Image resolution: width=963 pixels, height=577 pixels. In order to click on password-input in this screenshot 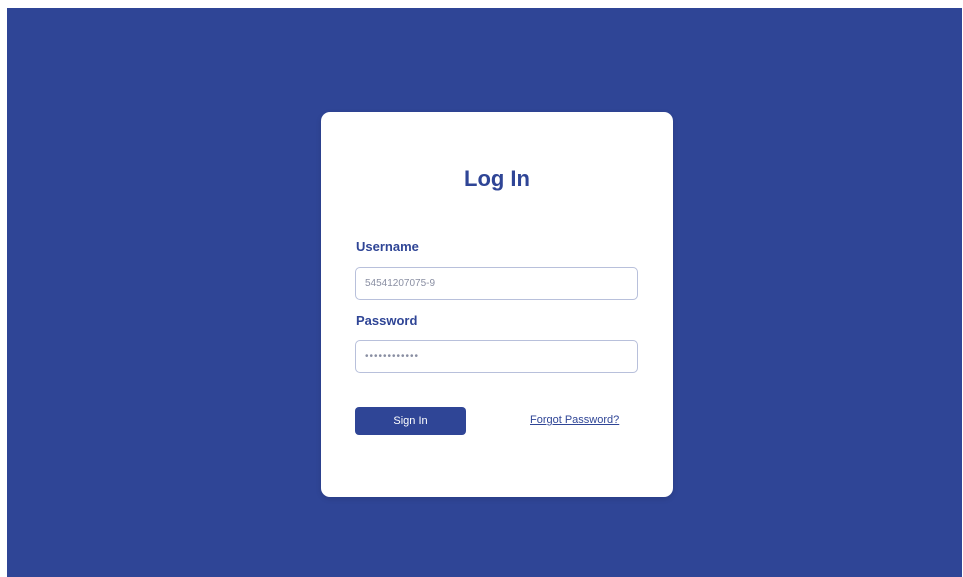, I will do `click(496, 356)`.